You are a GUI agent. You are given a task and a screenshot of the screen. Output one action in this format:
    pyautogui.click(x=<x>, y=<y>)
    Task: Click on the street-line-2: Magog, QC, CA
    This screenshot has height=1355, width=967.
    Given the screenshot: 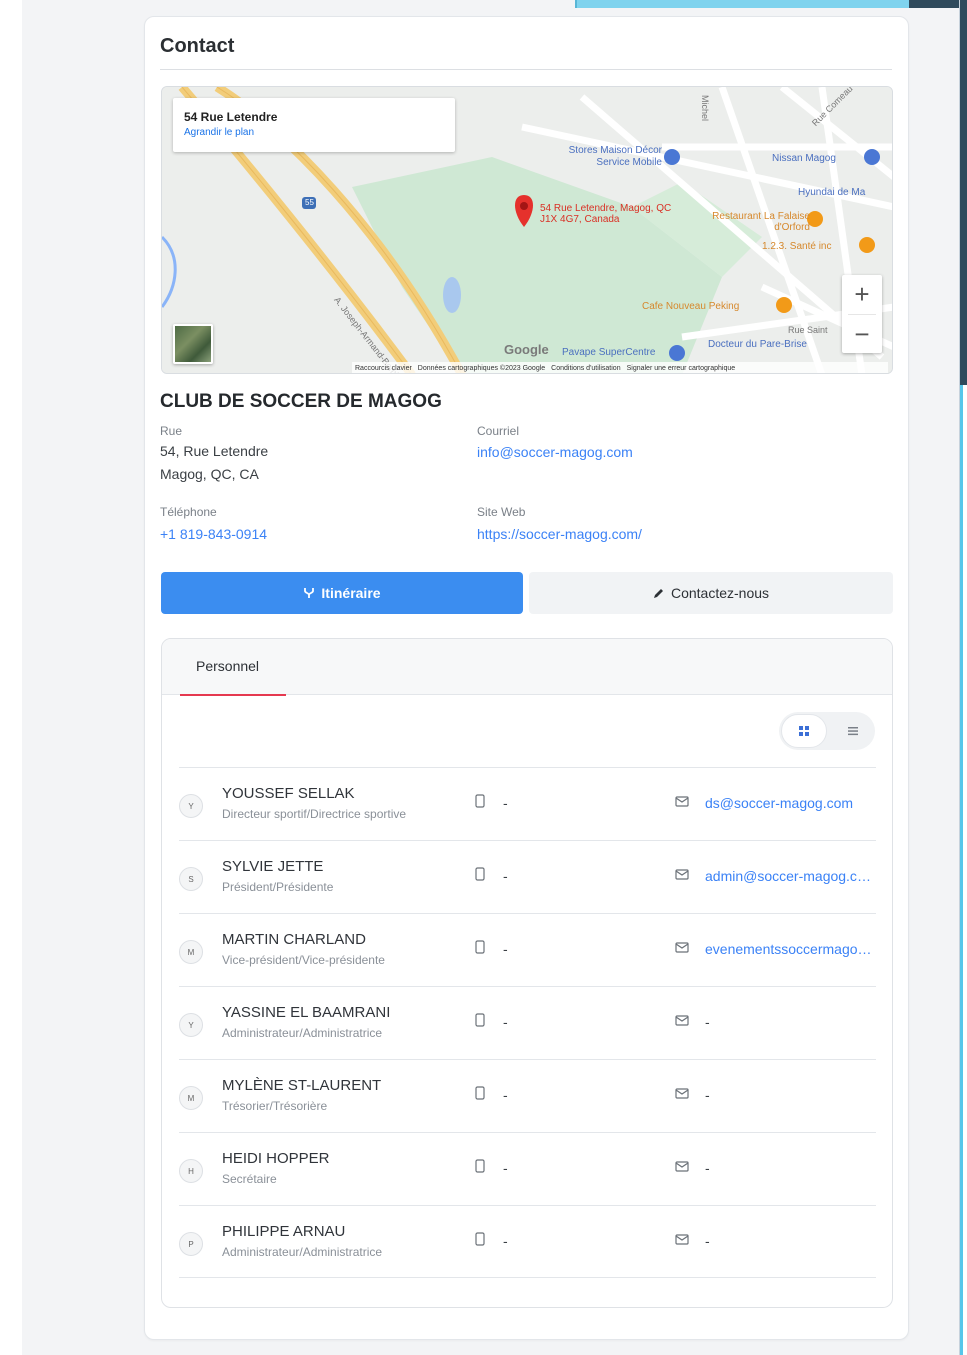 What is the action you would take?
    pyautogui.click(x=209, y=474)
    